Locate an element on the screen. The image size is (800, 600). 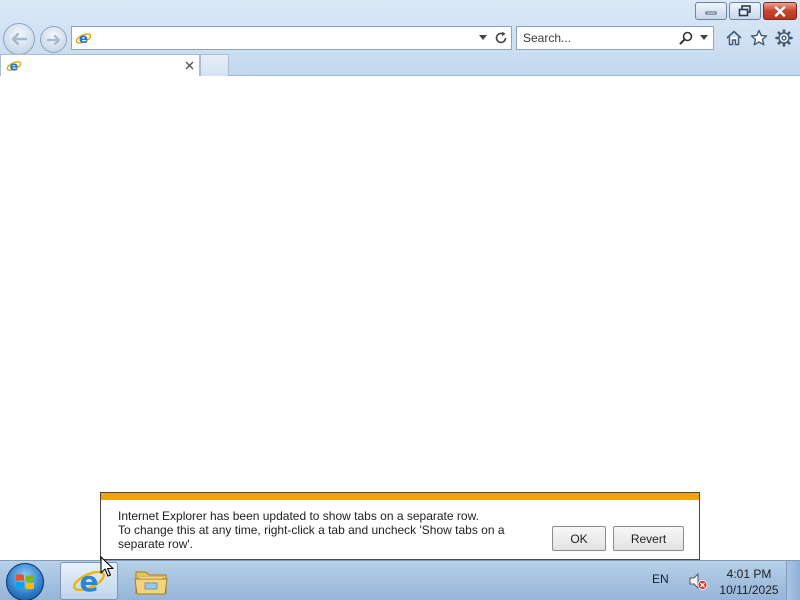
back-arrow-icon is located at coordinates (19, 39).